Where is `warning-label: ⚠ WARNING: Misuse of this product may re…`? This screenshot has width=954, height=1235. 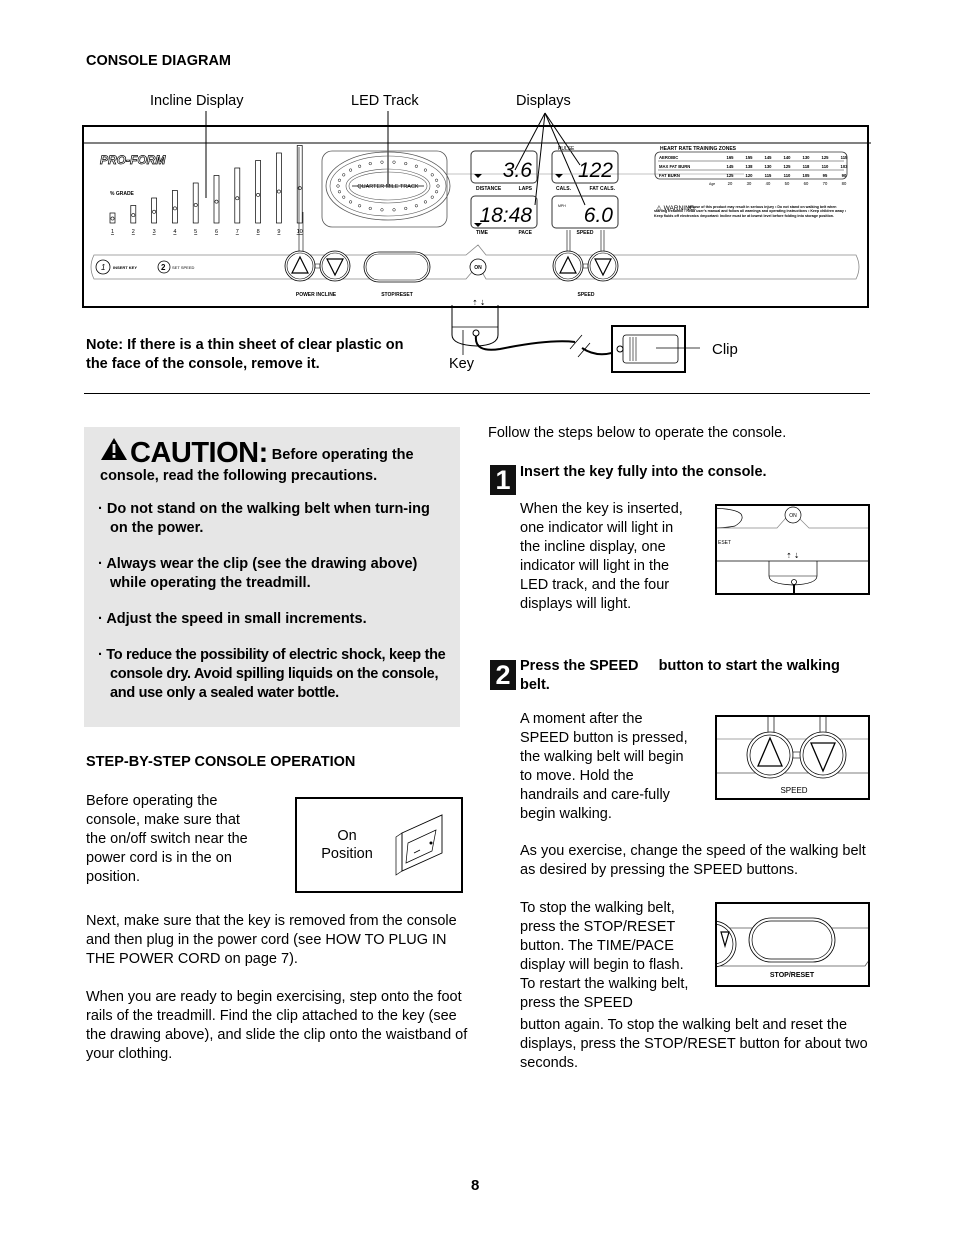 warning-label: ⚠ WARNING: Misuse of this product may re… is located at coordinates (750, 211).